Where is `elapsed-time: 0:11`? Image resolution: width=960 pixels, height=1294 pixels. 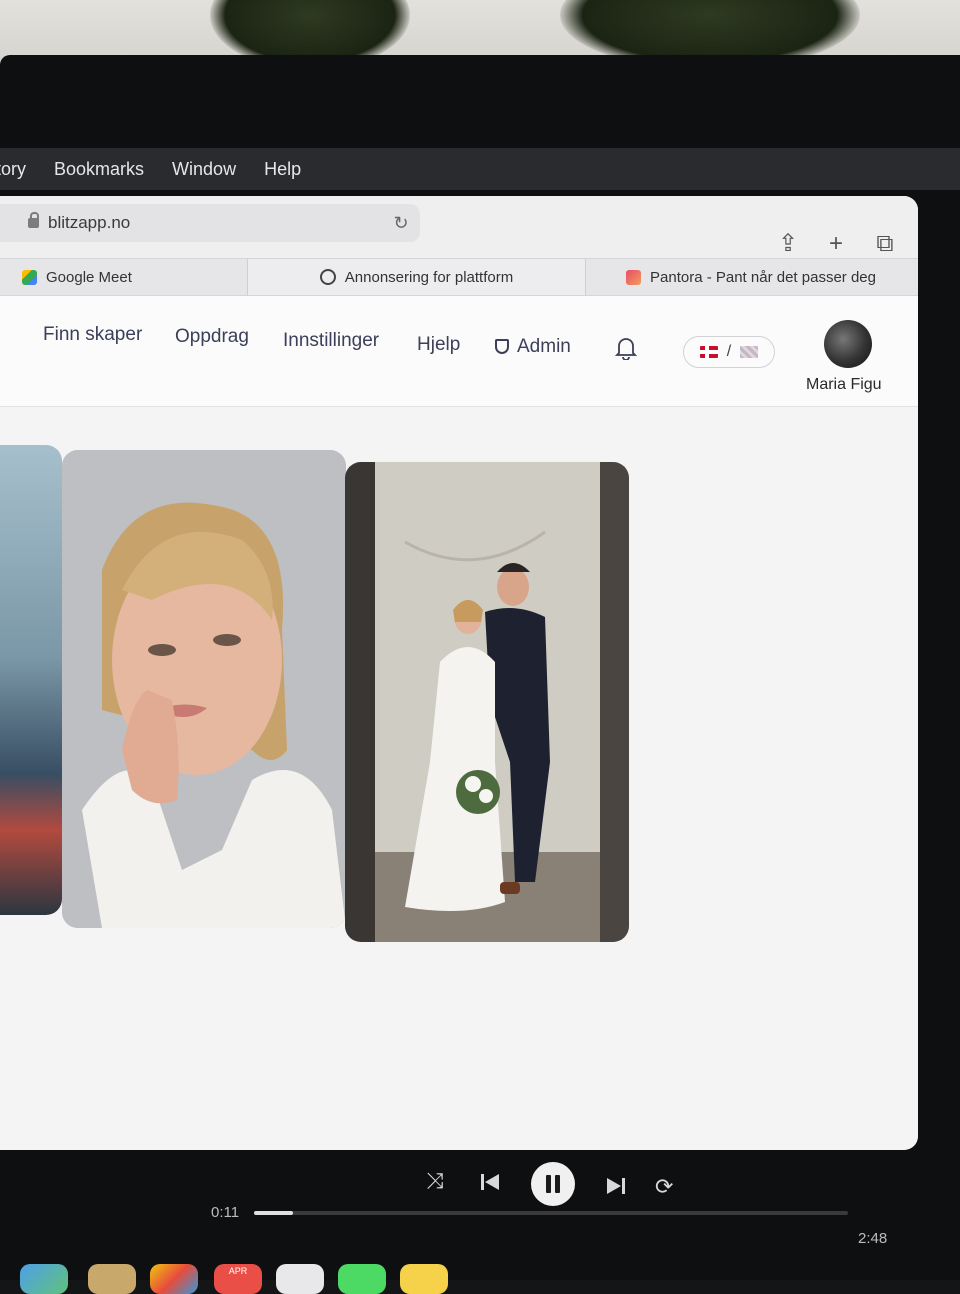 elapsed-time: 0:11 is located at coordinates (225, 1212).